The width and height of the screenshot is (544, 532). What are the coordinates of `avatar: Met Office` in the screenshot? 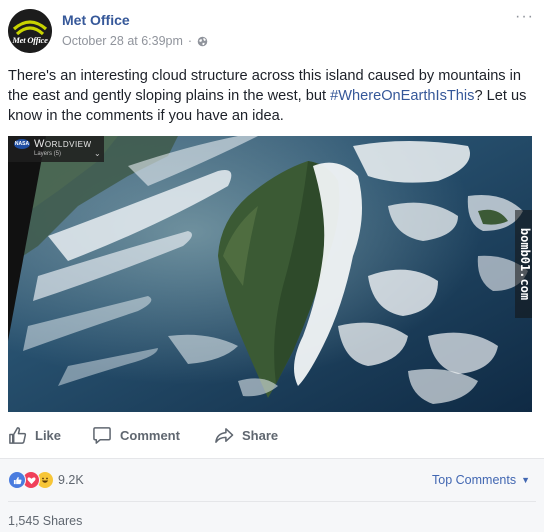 It's located at (30, 31).